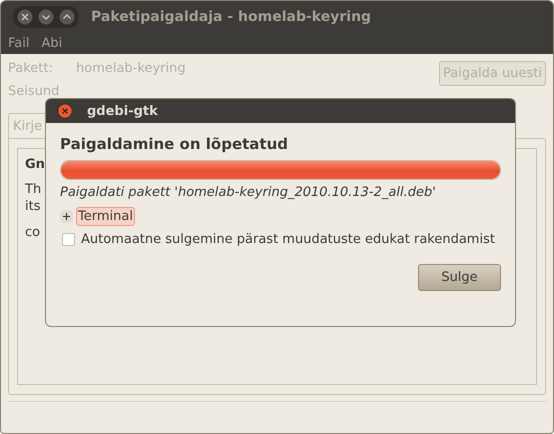 The height and width of the screenshot is (434, 554). Describe the element at coordinates (32, 206) in the screenshot. I see `description-text: its` at that location.